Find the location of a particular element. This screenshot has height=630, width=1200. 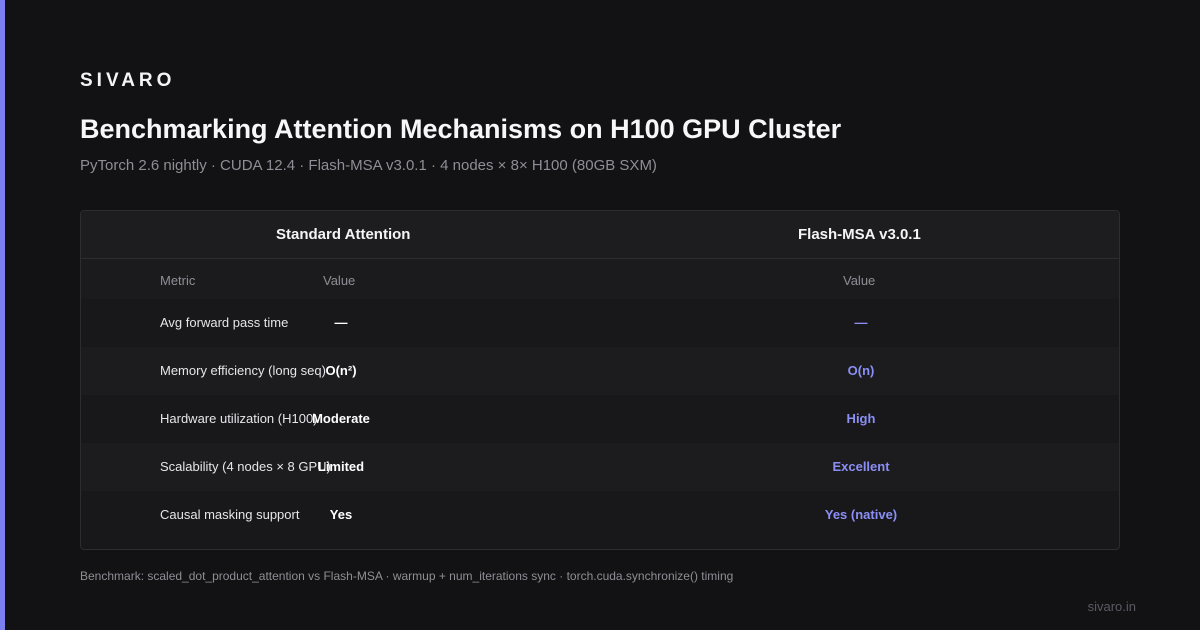

group-standard-attention: Standard Attention is located at coordinates (343, 234).